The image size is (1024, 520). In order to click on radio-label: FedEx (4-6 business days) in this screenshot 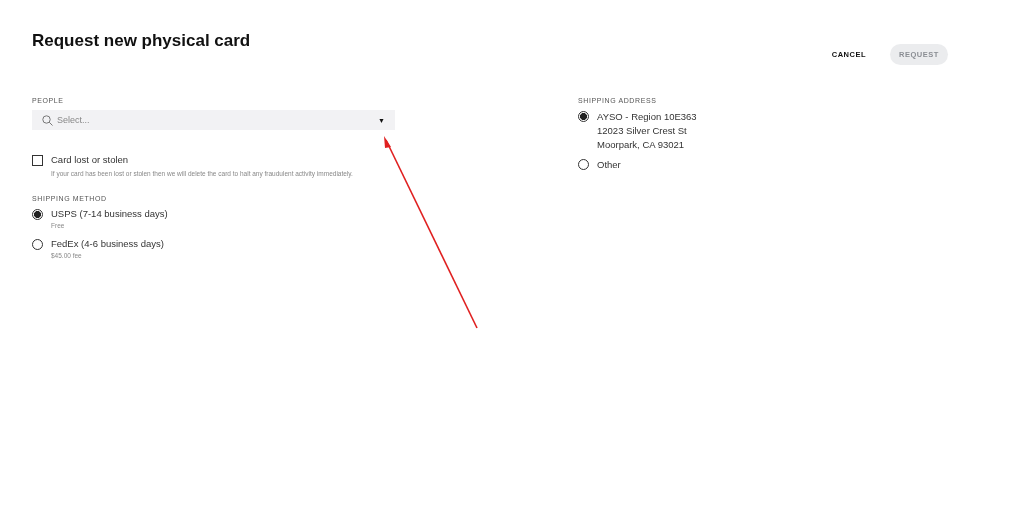, I will do `click(107, 243)`.